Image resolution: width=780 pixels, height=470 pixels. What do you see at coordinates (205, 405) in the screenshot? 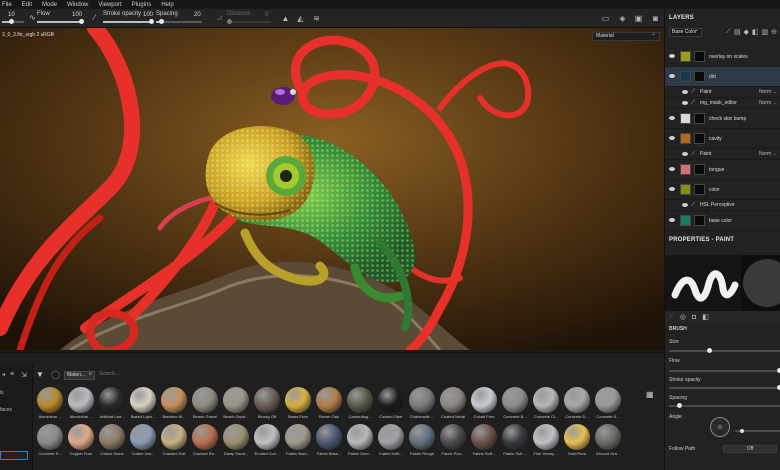
I see `material-thumbnail: Beach Gravel` at bounding box center [205, 405].